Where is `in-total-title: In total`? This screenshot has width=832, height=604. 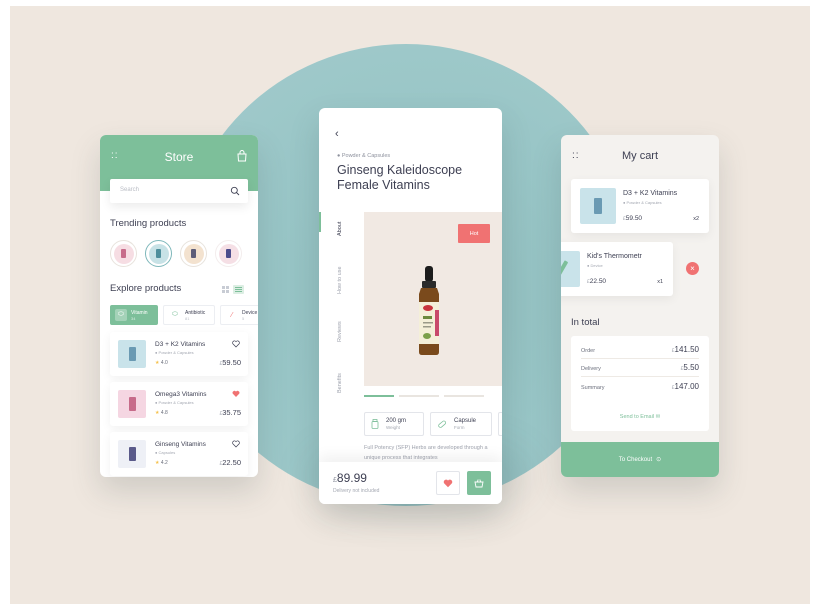
in-total-title: In total is located at coordinates (585, 322).